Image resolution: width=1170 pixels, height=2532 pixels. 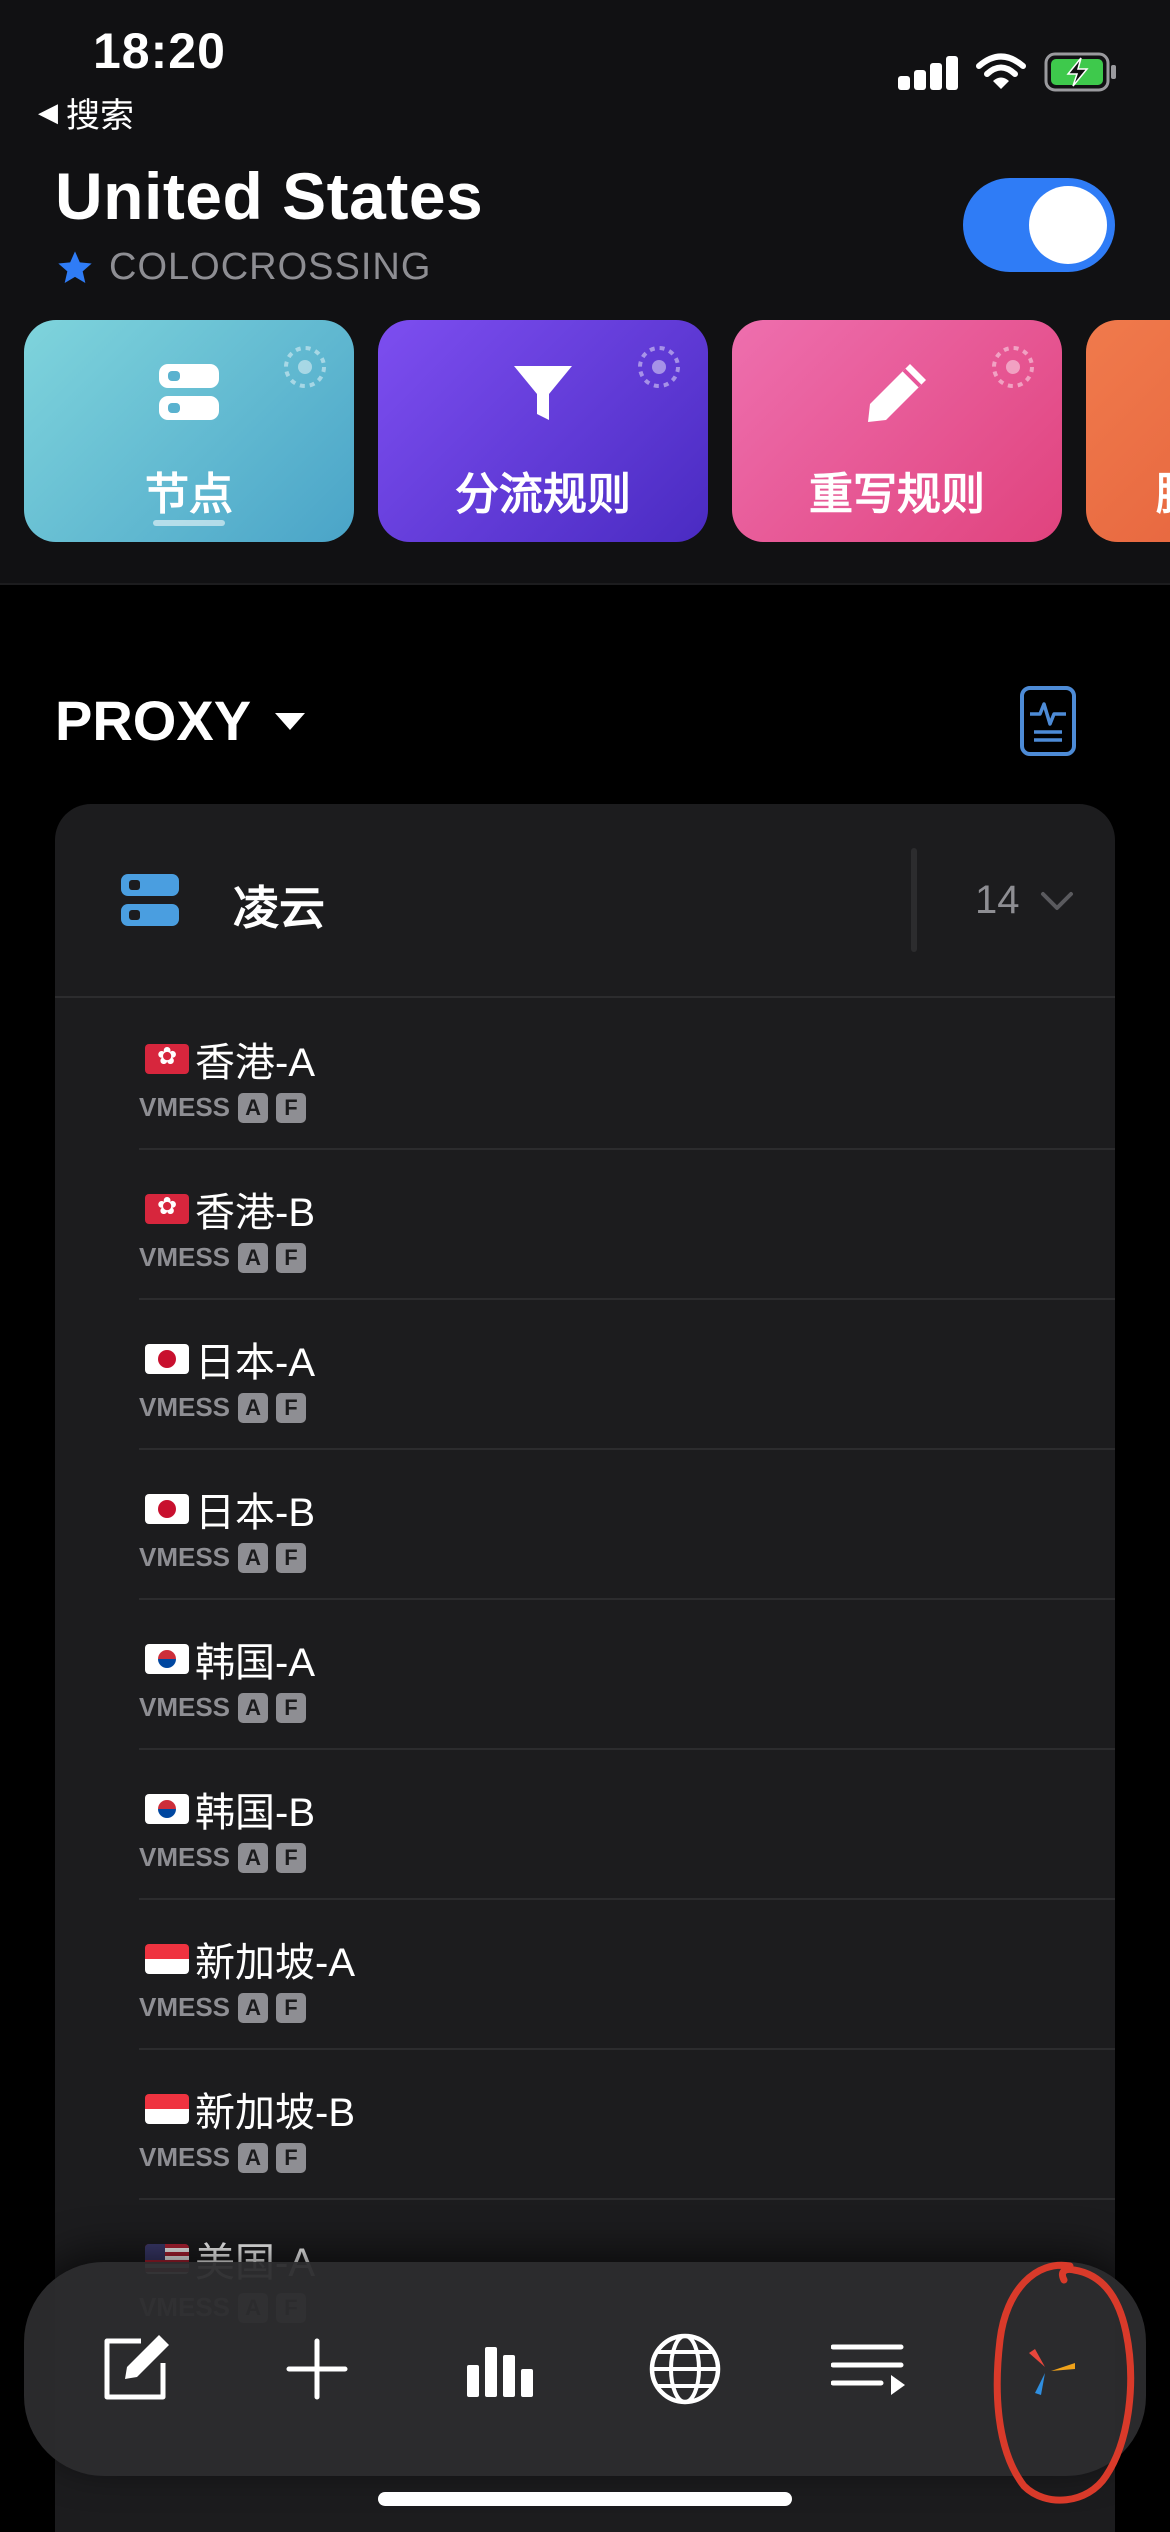 I want to click on globe-button, so click(x=685, y=2369).